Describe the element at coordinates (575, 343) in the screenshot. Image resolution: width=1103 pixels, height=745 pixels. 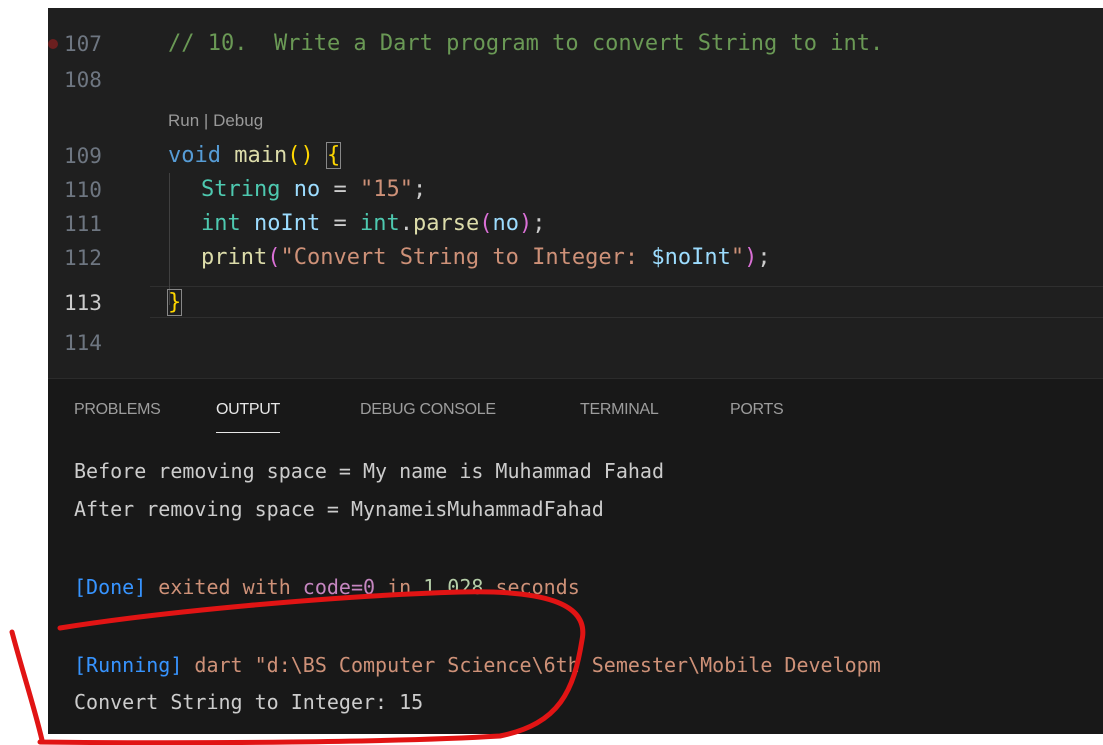
I see `code-line-114: 114` at that location.